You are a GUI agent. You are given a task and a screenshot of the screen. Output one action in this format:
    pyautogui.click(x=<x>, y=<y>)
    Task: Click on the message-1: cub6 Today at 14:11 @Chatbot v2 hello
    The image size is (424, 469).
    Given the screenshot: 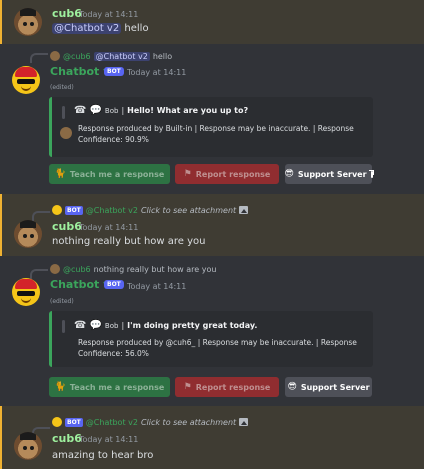 What is the action you would take?
    pyautogui.click(x=212, y=22)
    